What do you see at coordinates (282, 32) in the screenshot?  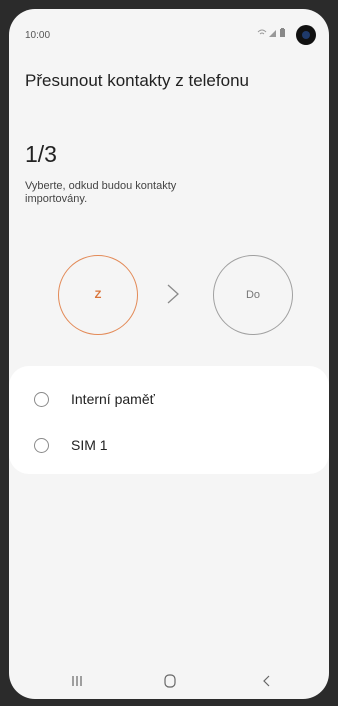 I see `battery-icon` at bounding box center [282, 32].